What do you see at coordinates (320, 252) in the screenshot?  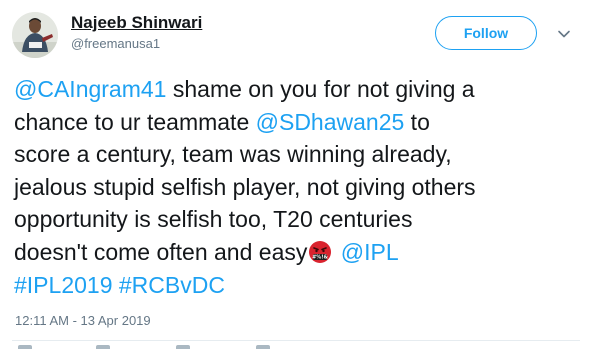 I see `angry-cursing-face-emoji-icon: #%!&` at bounding box center [320, 252].